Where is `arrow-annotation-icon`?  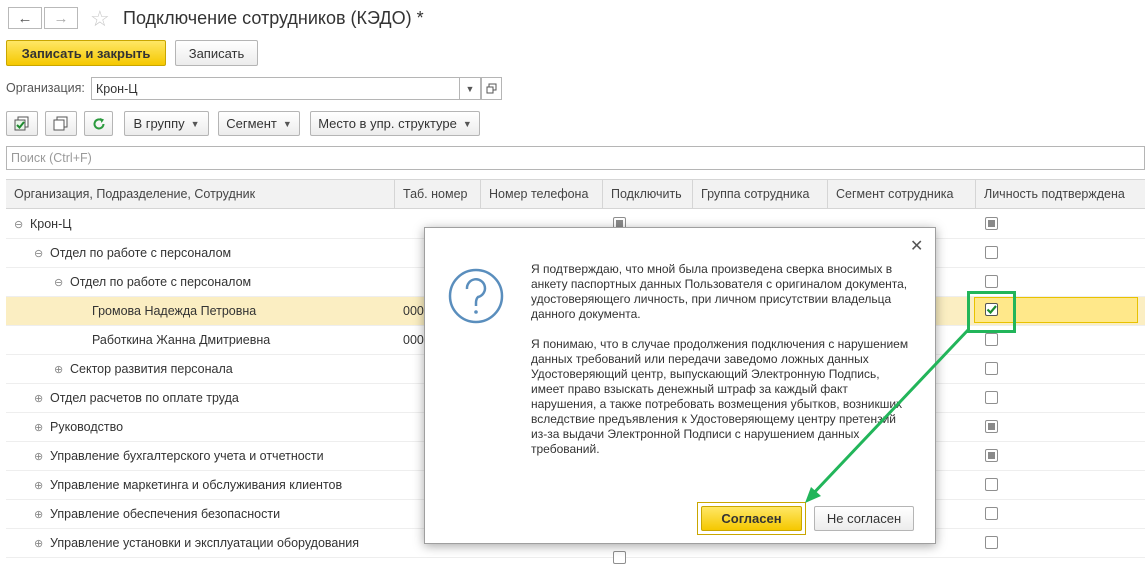 arrow-annotation-icon is located at coordinates (887, 415).